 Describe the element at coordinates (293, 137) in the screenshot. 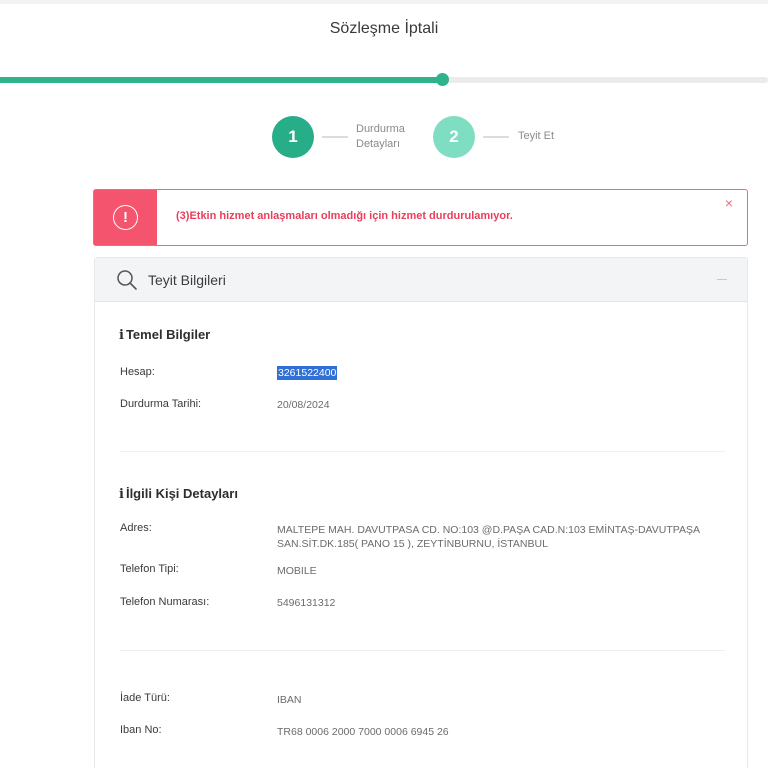

I see `step-1-circle: 1` at that location.